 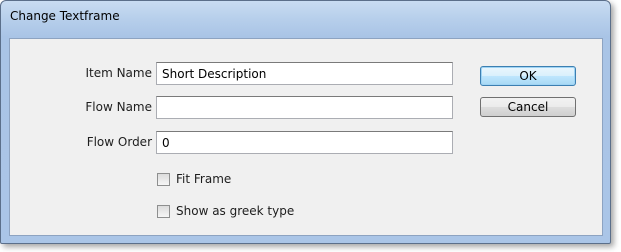 What do you see at coordinates (304, 142) in the screenshot?
I see `flow-order-input` at bounding box center [304, 142].